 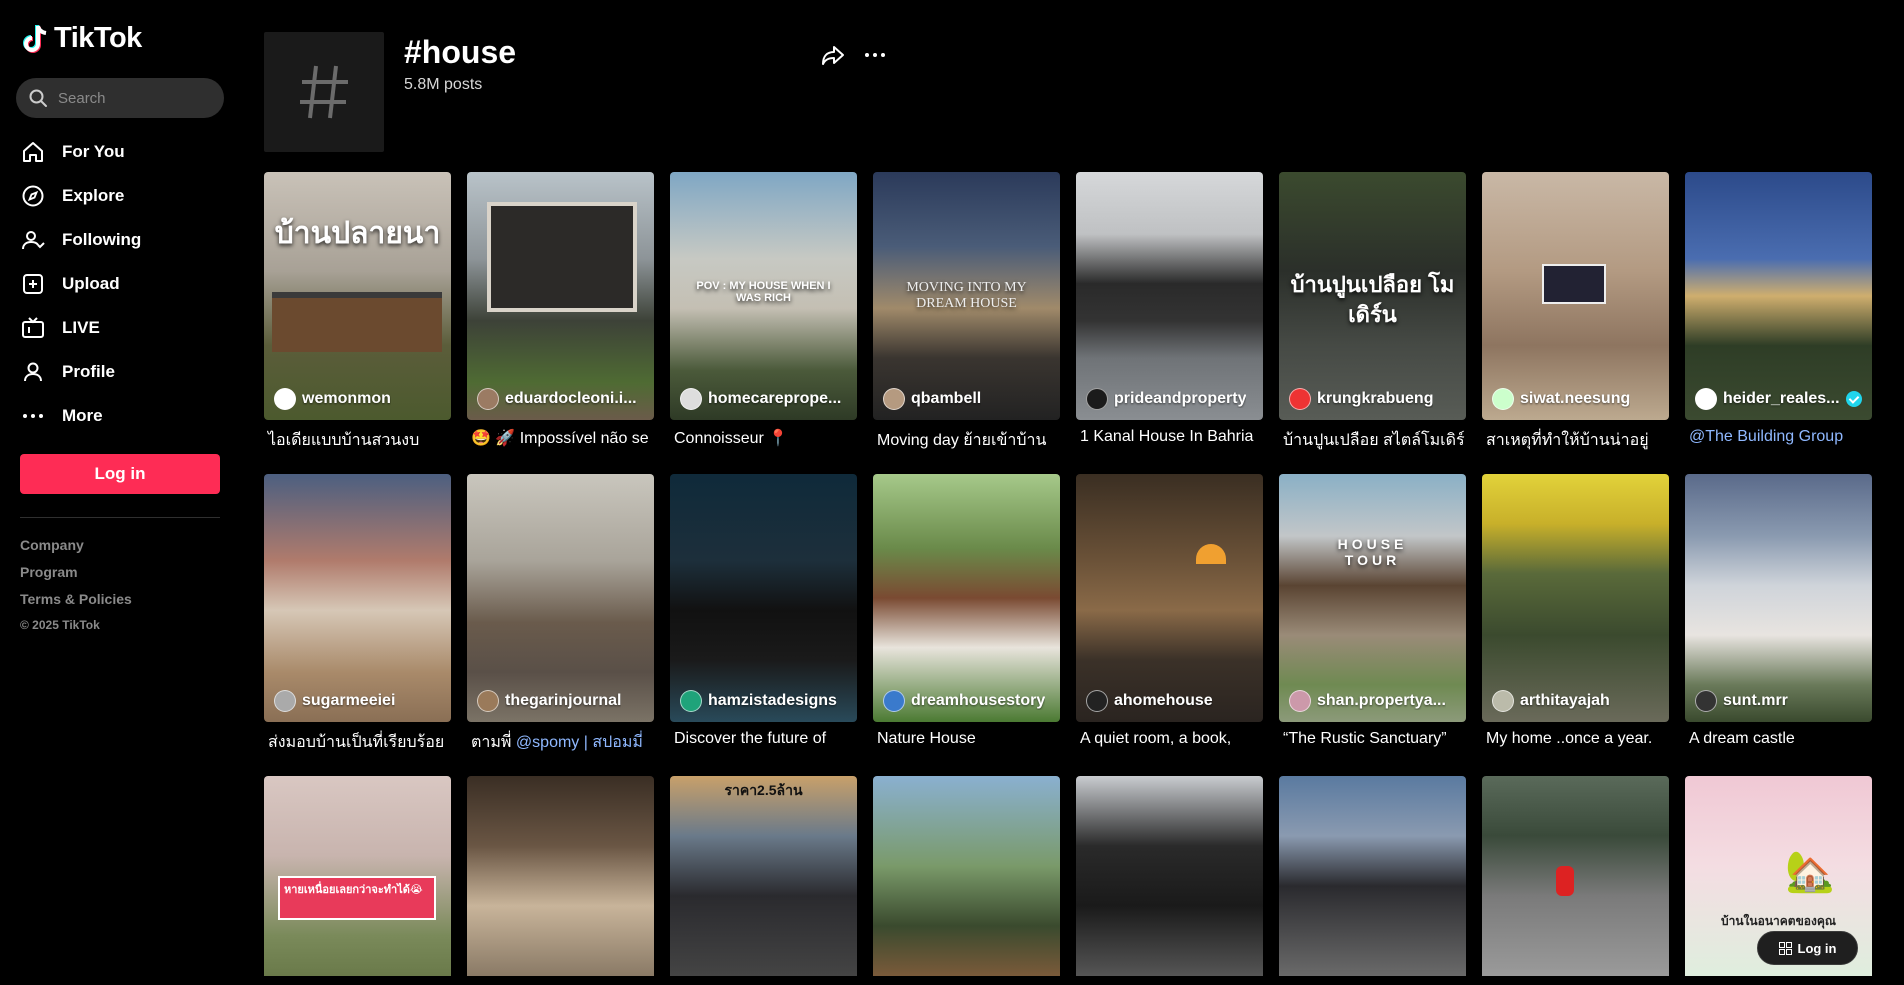 I want to click on hashtag-thumbnail, so click(x=324, y=92).